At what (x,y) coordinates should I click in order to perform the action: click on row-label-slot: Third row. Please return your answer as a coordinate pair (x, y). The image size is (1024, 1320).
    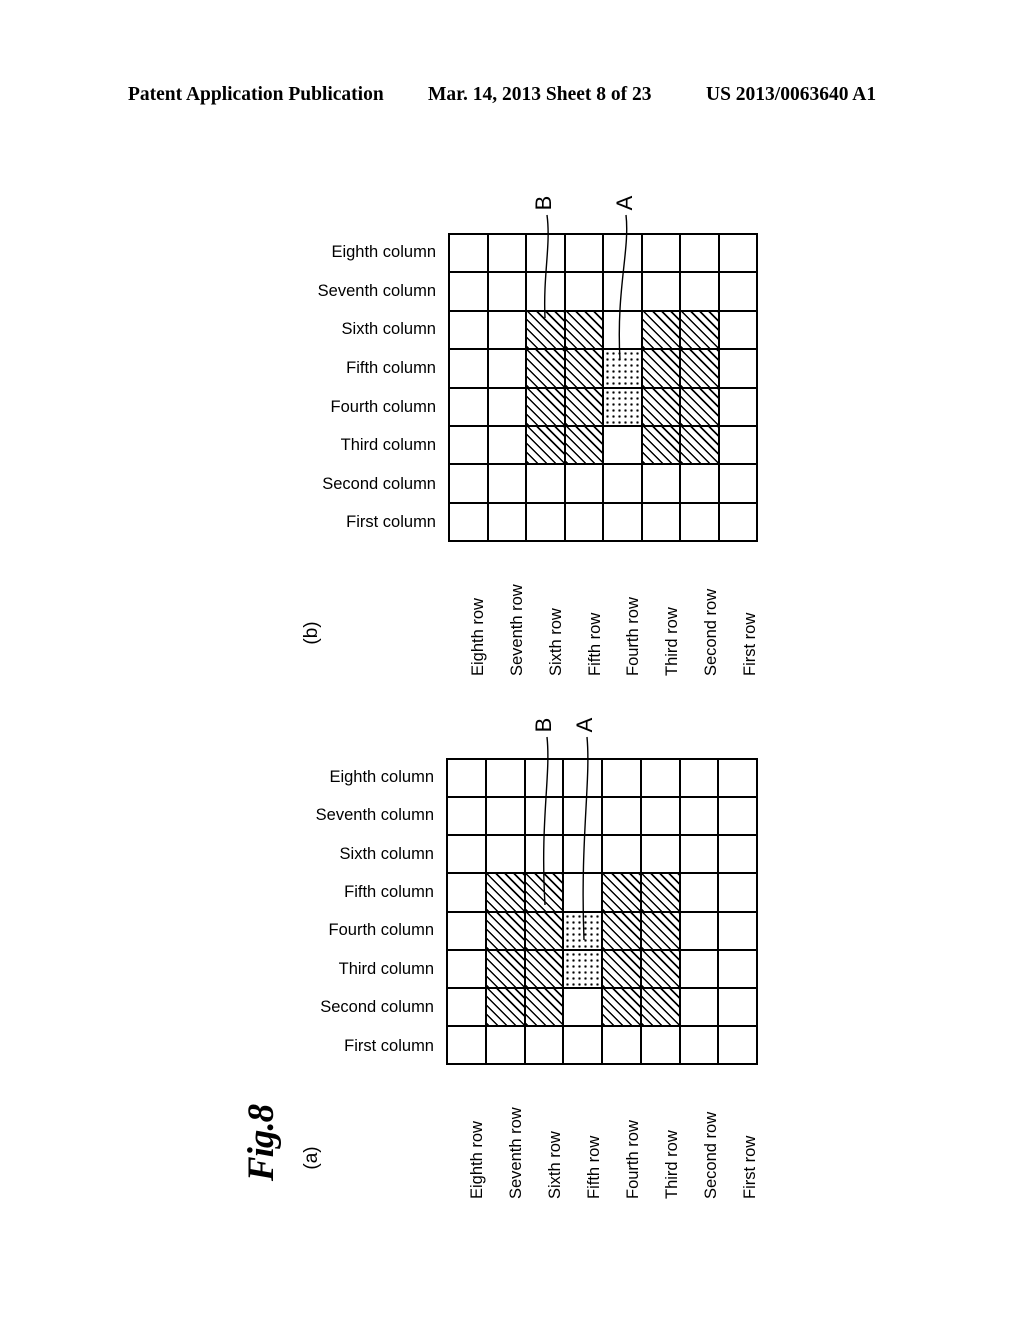
    Looking at the image, I should click on (661, 609).